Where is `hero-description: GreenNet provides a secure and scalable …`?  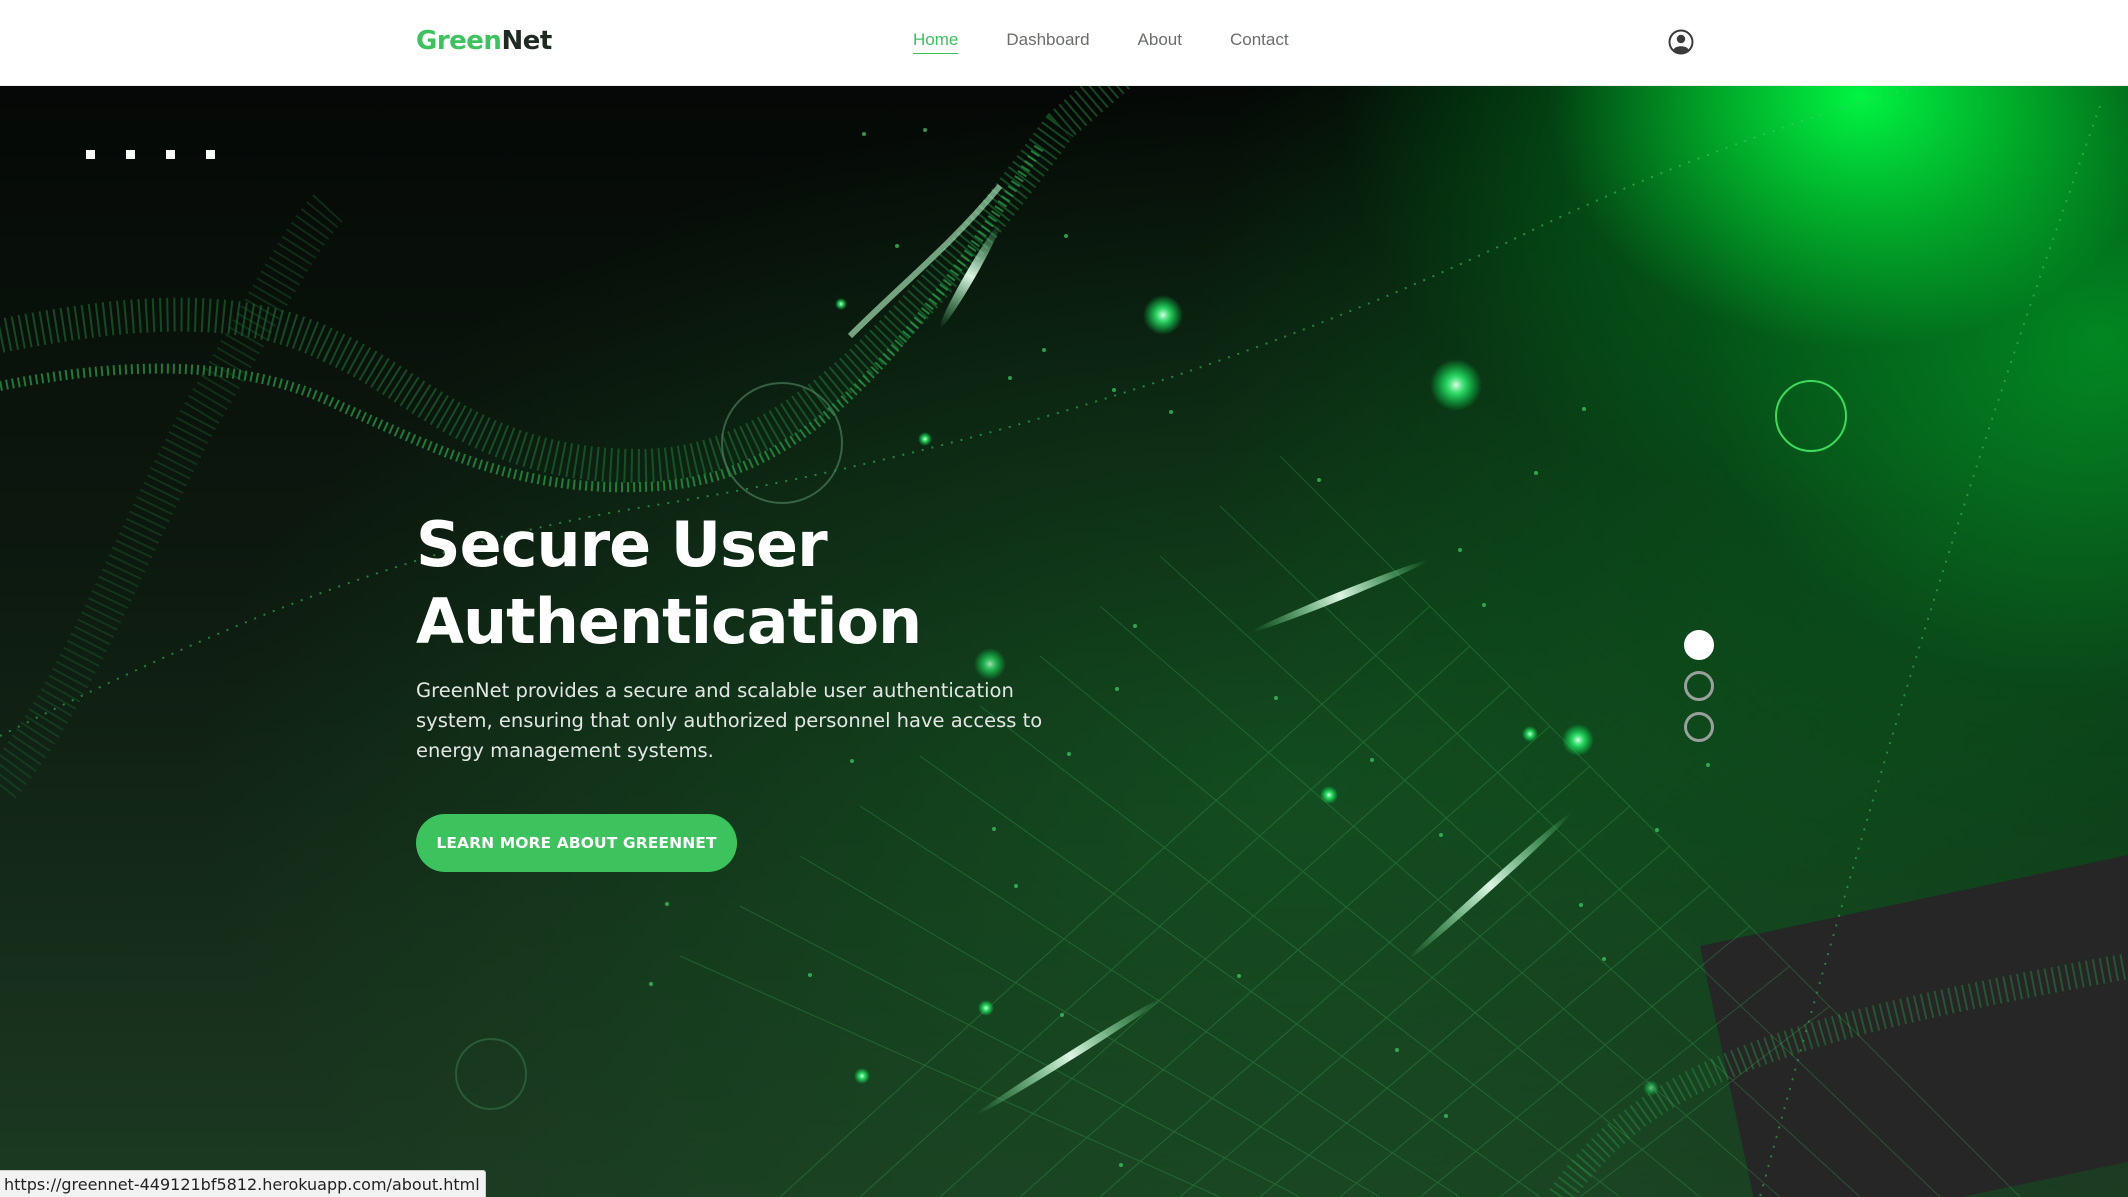 hero-description: GreenNet provides a secure and scalable … is located at coordinates (729, 720).